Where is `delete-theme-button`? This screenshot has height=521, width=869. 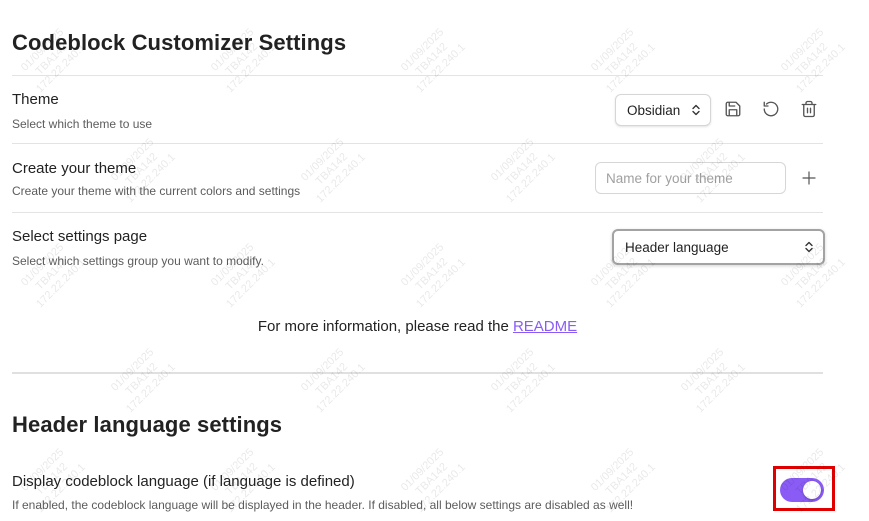 delete-theme-button is located at coordinates (809, 109).